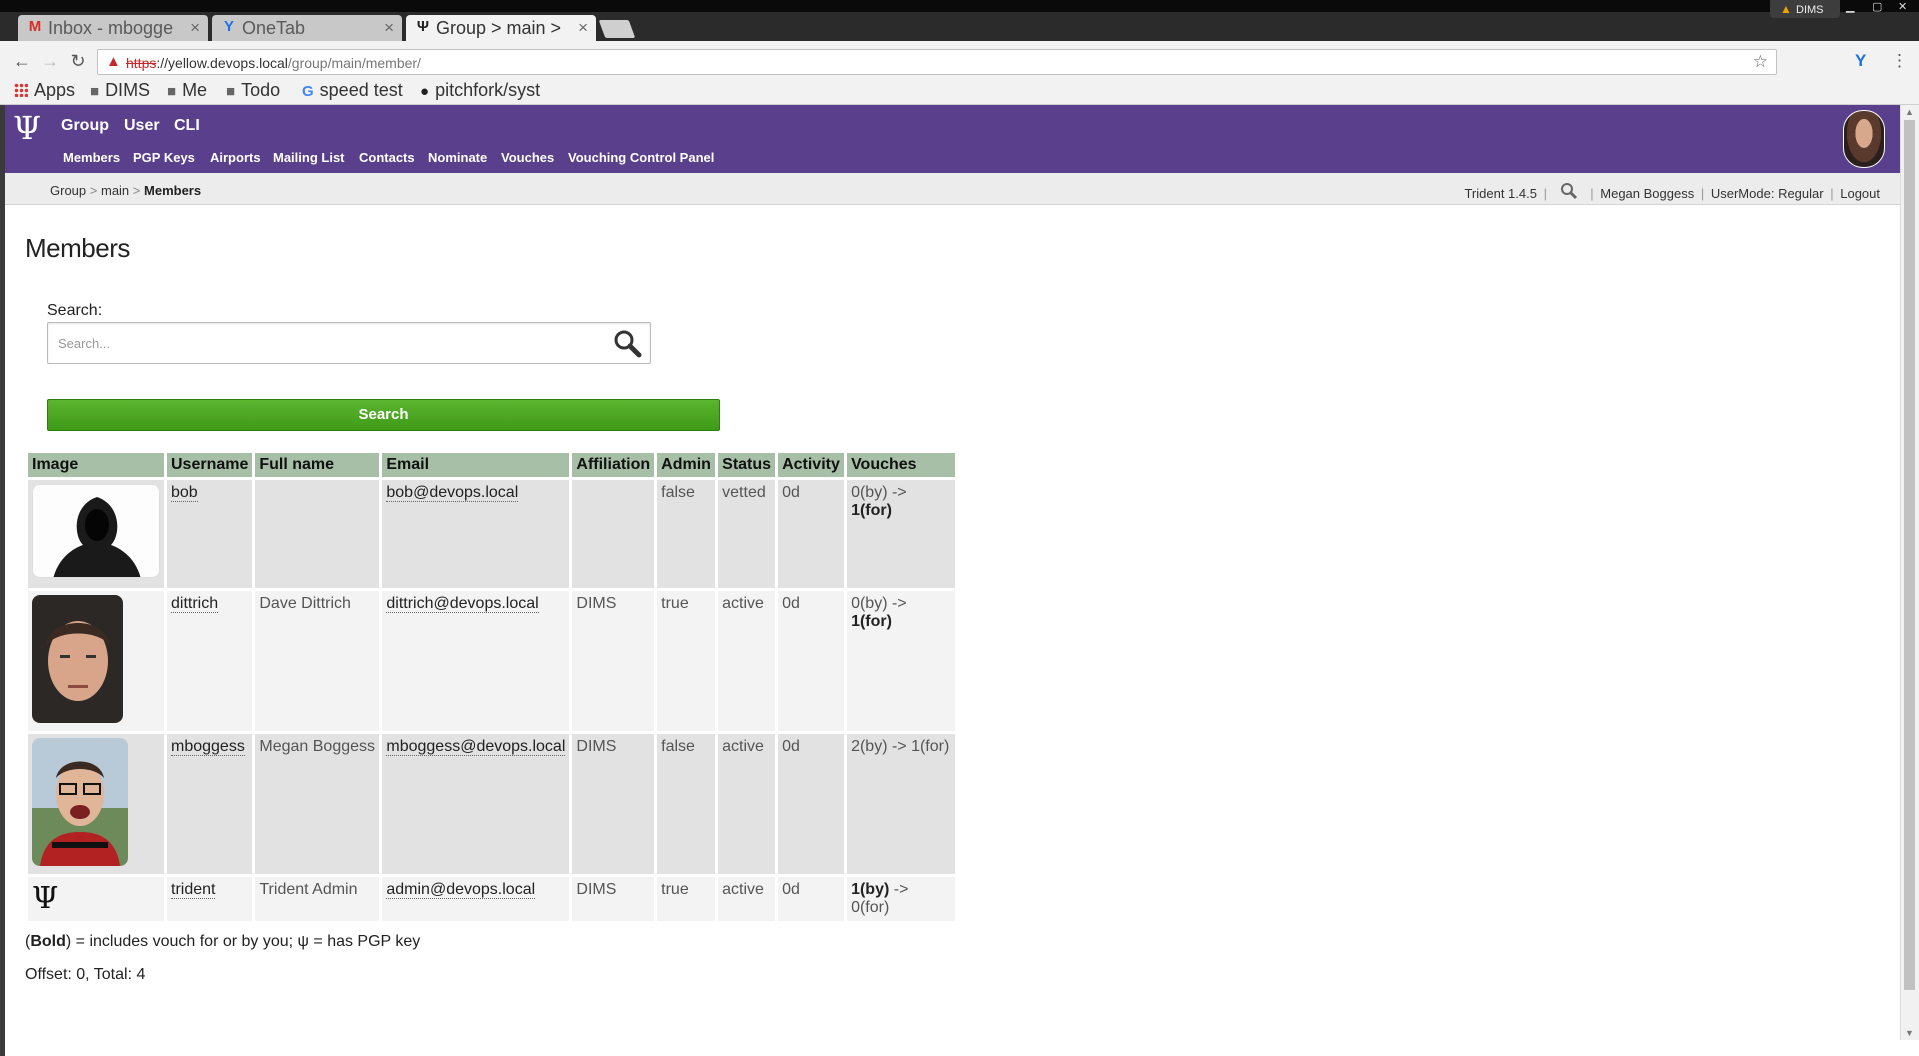  What do you see at coordinates (527, 157) in the screenshot?
I see `subnav-vouches: Vouches` at bounding box center [527, 157].